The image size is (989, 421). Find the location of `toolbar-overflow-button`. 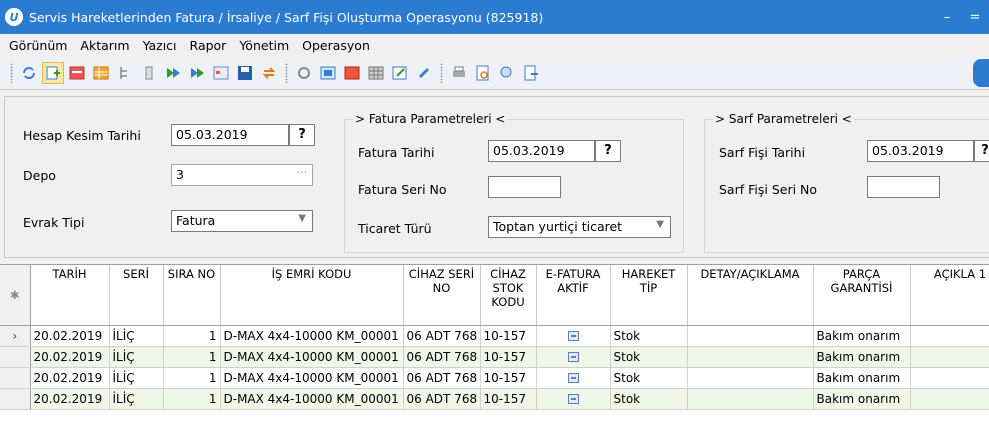

toolbar-overflow-button is located at coordinates (981, 73).